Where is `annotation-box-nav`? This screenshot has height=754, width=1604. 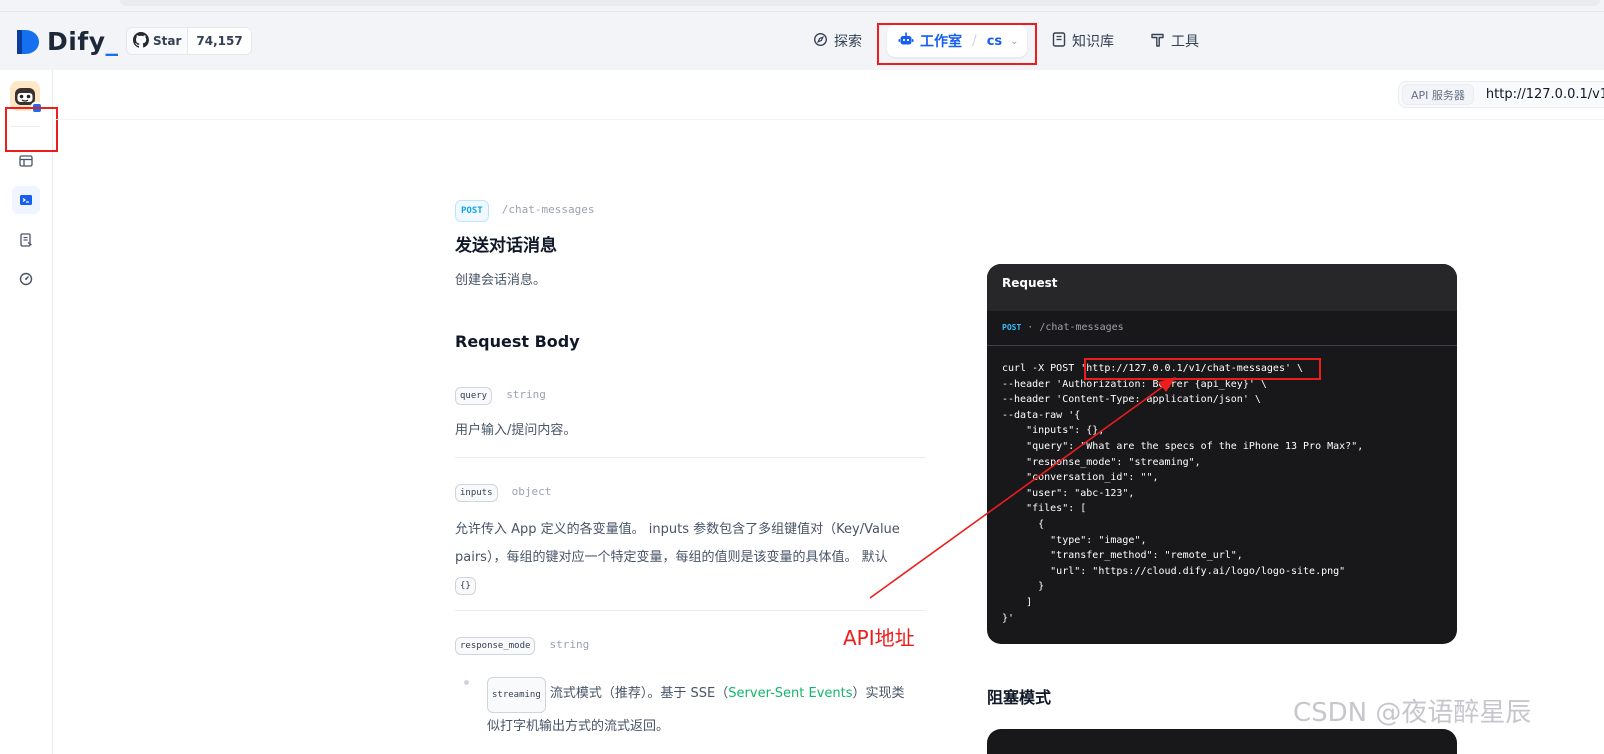
annotation-box-nav is located at coordinates (957, 44).